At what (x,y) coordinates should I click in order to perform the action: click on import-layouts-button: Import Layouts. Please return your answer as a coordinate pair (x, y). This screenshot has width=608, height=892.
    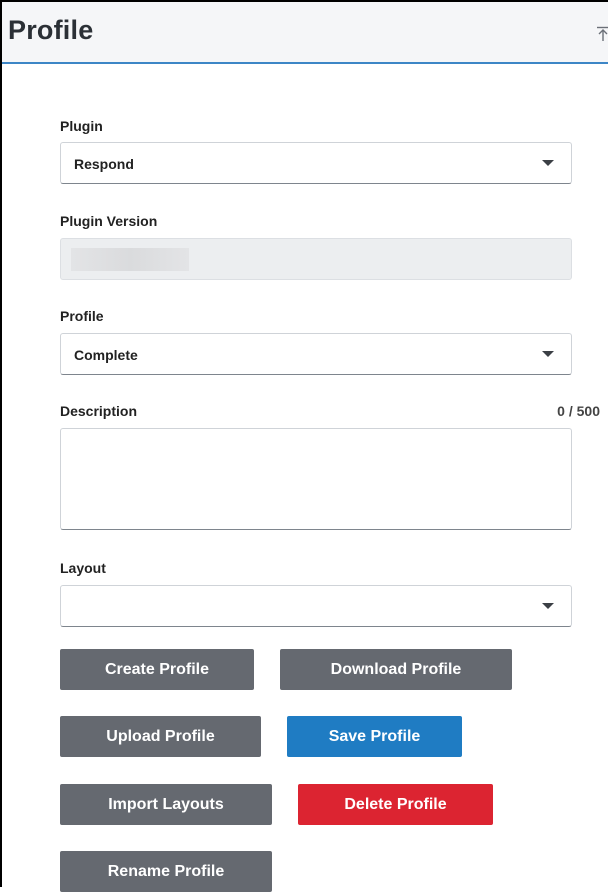
    Looking at the image, I should click on (166, 804).